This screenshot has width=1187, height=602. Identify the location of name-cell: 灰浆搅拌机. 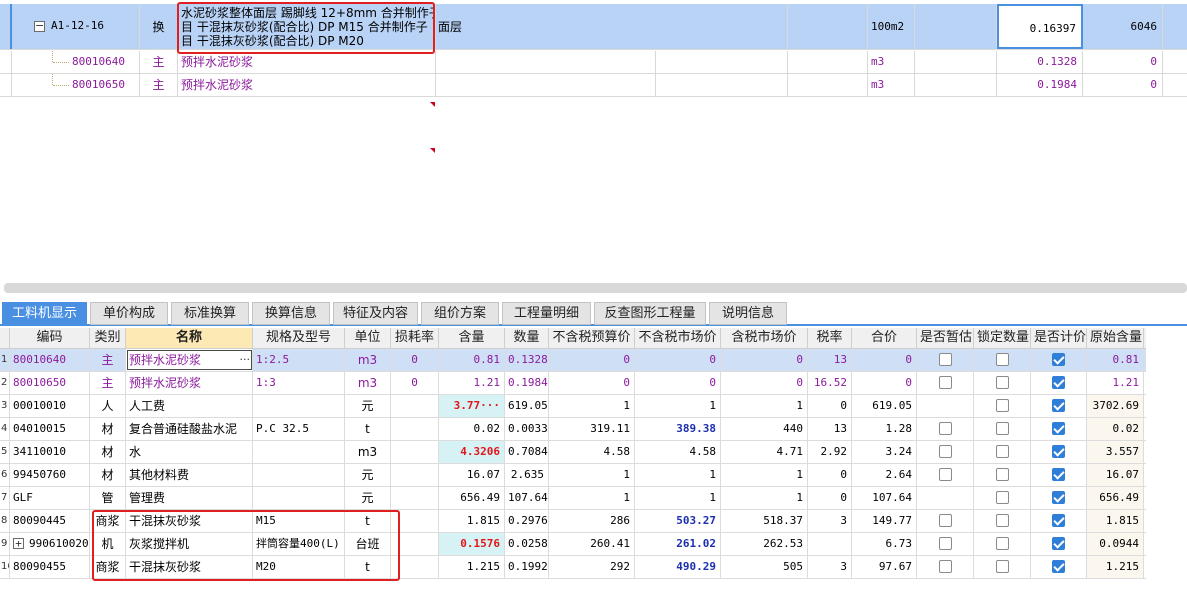
(189, 544).